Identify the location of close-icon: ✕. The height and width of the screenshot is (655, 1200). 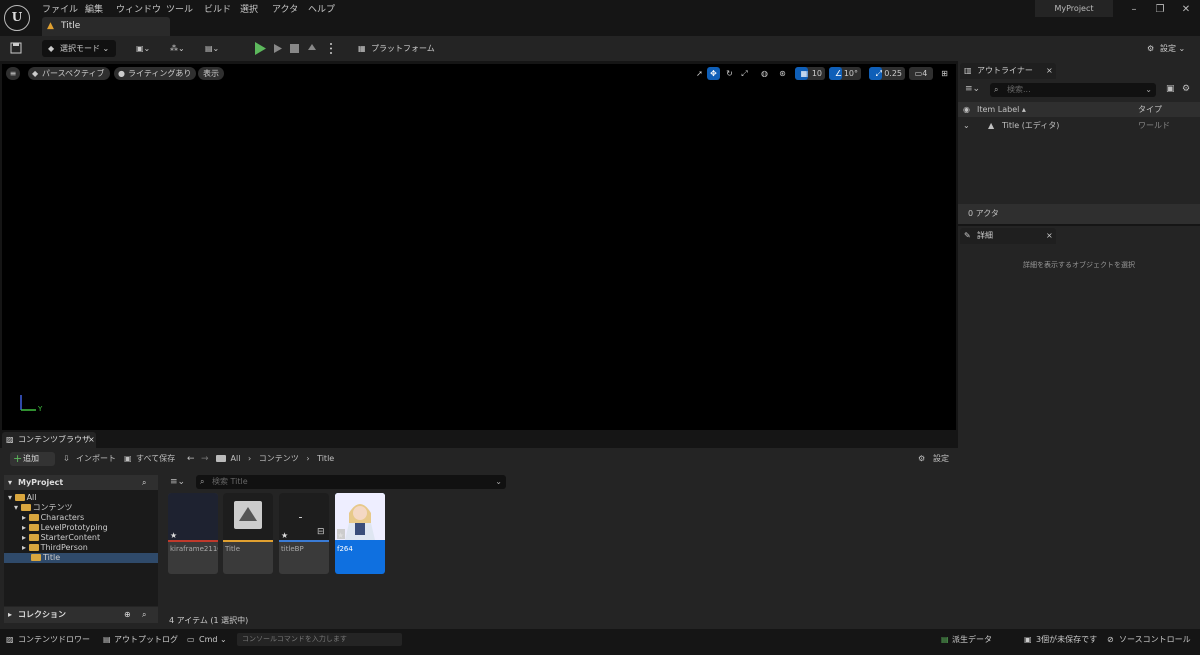
(1186, 10).